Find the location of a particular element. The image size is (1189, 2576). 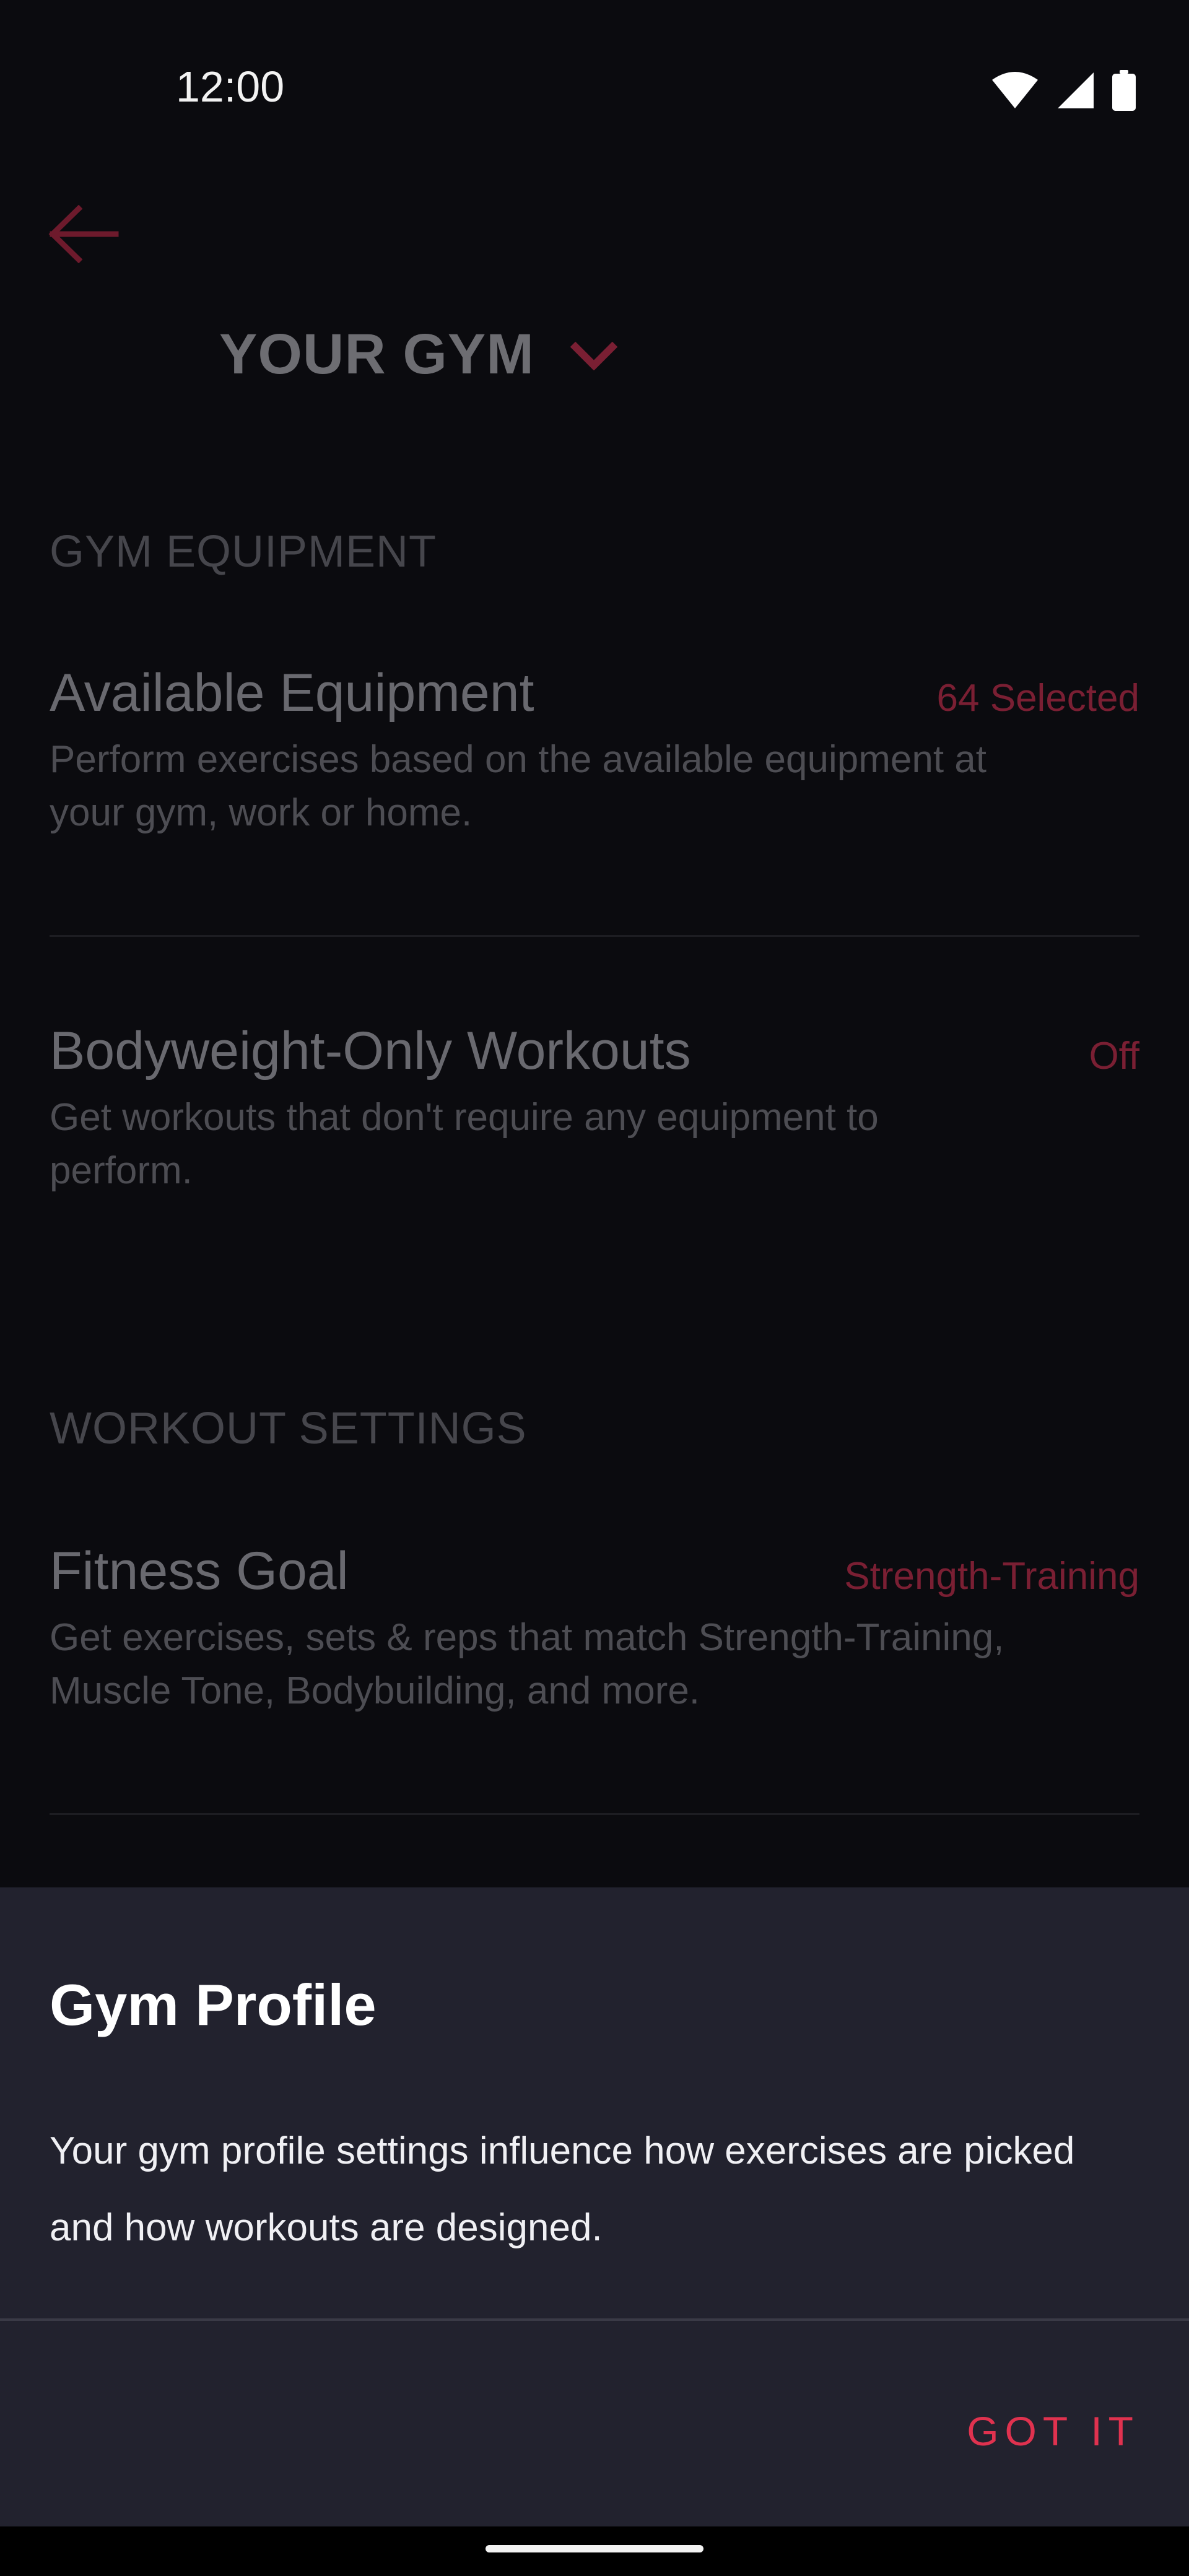

signal-icon is located at coordinates (1075, 90).